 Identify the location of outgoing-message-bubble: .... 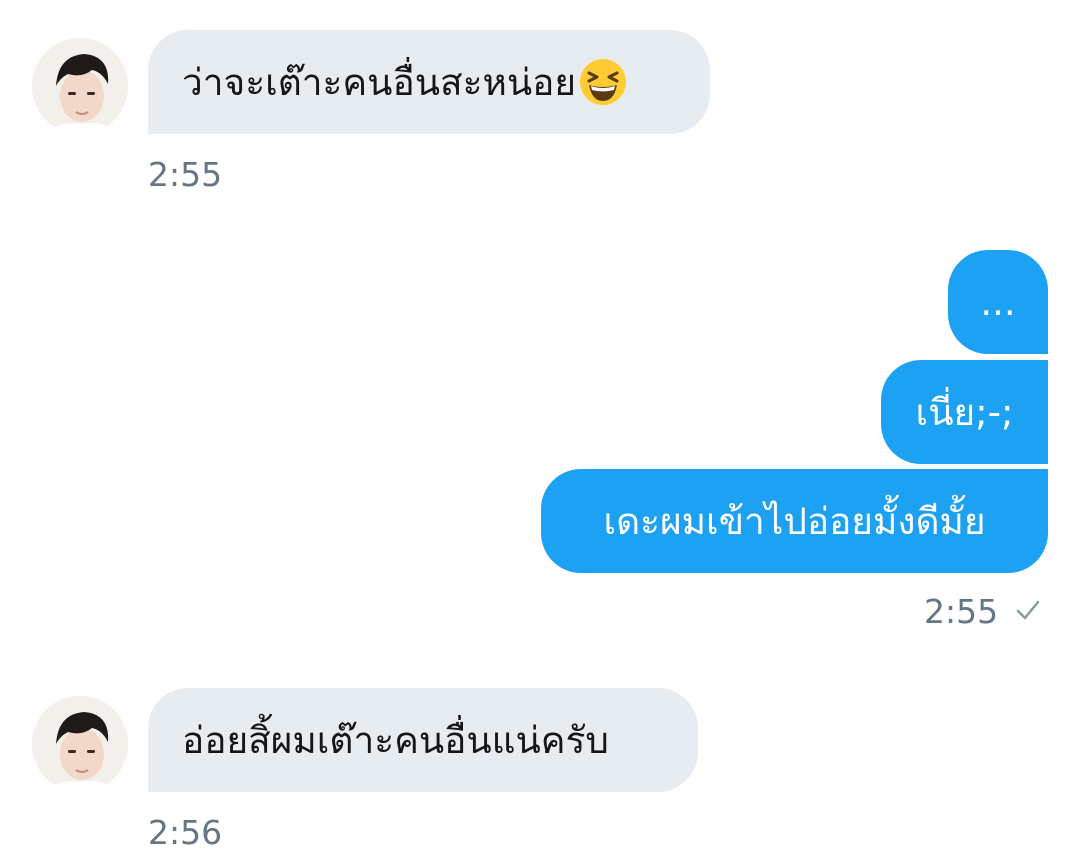
(998, 302).